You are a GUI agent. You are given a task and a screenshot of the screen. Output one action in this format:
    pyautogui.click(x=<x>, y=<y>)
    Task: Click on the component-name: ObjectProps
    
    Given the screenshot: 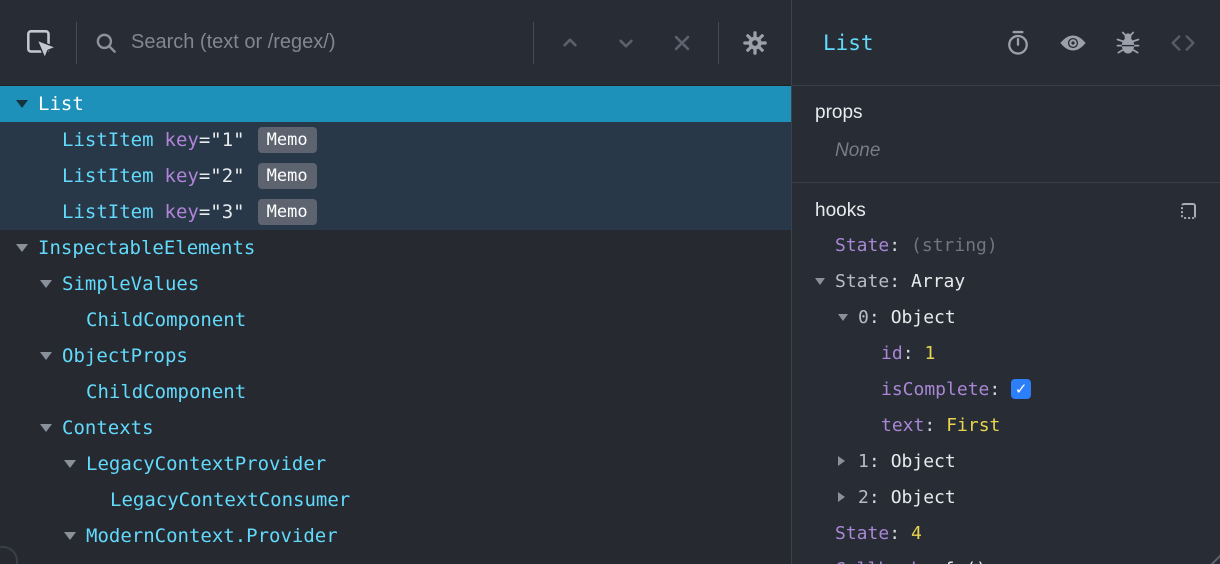 What is the action you would take?
    pyautogui.click(x=125, y=356)
    